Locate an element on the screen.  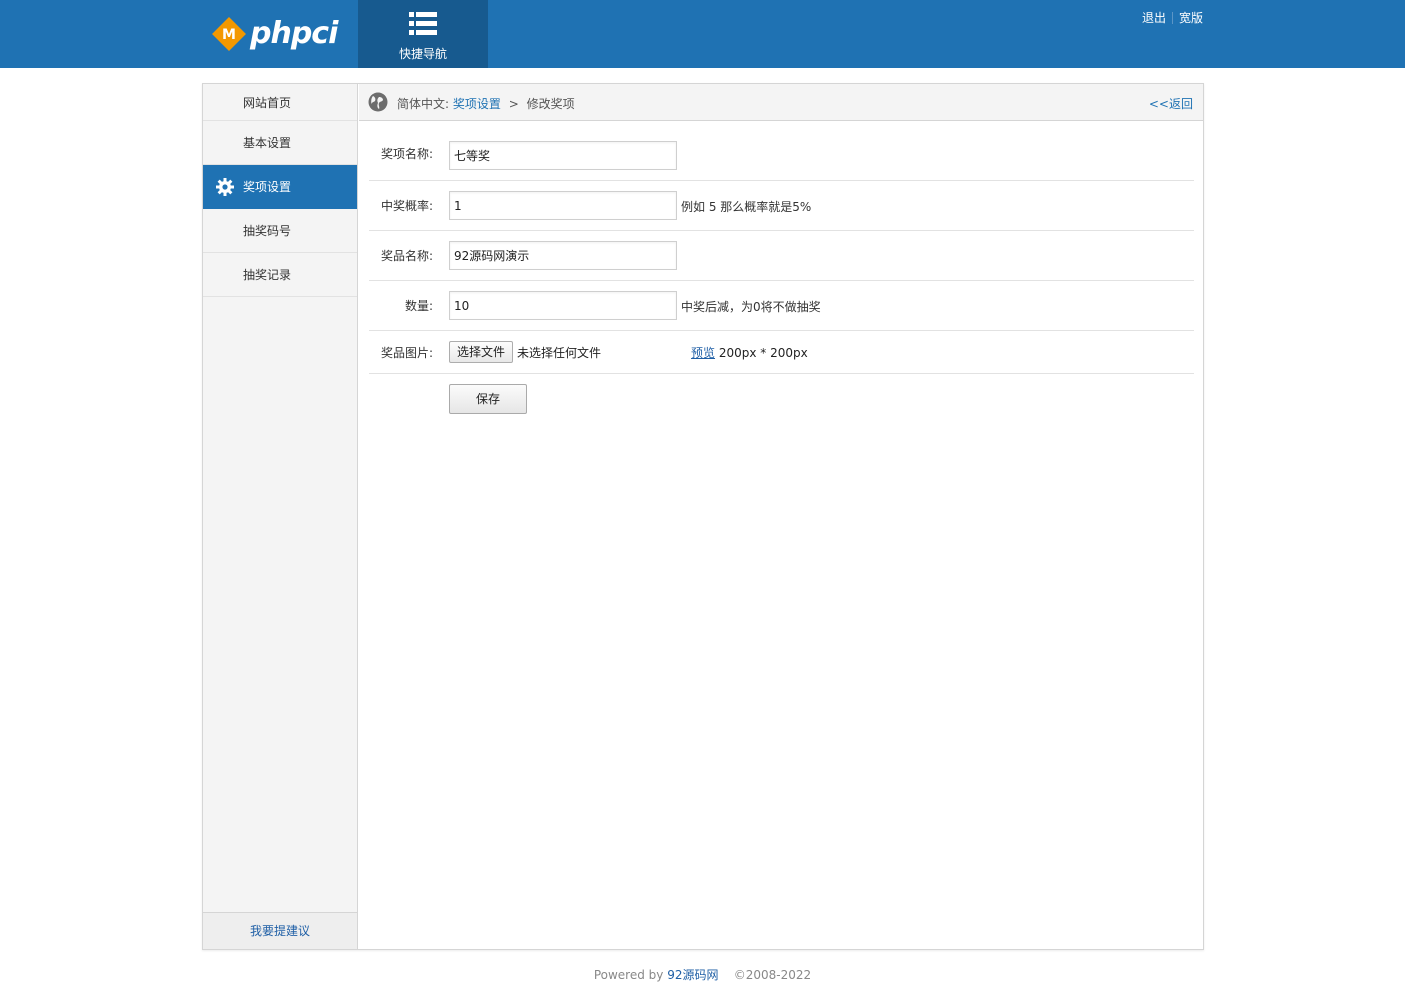
sidebar-footer: 我要提建议 is located at coordinates (280, 930).